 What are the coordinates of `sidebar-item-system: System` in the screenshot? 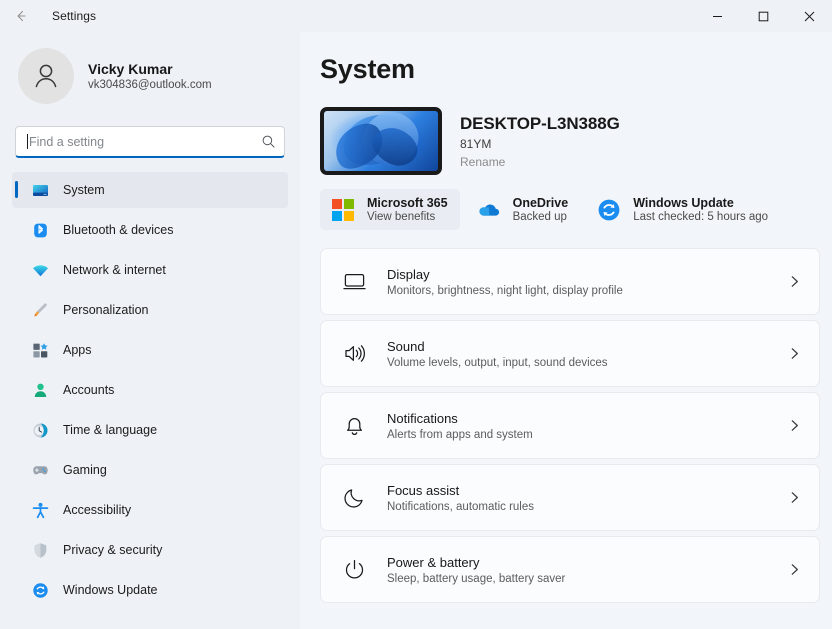 It's located at (150, 190).